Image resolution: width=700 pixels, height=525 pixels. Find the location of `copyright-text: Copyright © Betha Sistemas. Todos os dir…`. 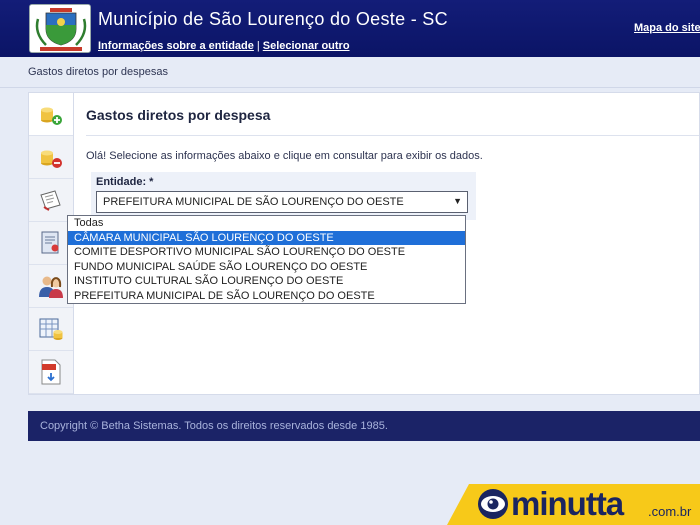

copyright-text: Copyright © Betha Sistemas. Todos os dir… is located at coordinates (214, 426).